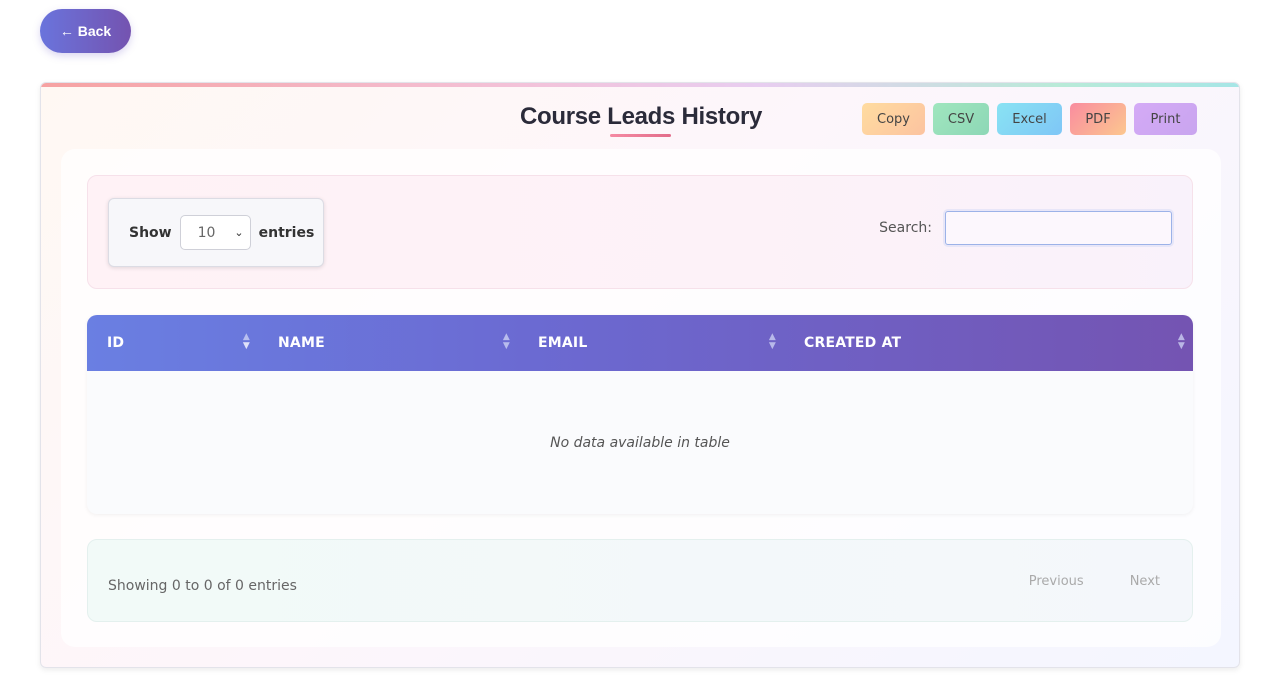 Image resolution: width=1283 pixels, height=692 pixels. I want to click on table-header-row: ID ▲ ▼ NAME ▲ ▼ EMAIL ▲ ▼ CREATED AT ▲ ▼, so click(640, 343).